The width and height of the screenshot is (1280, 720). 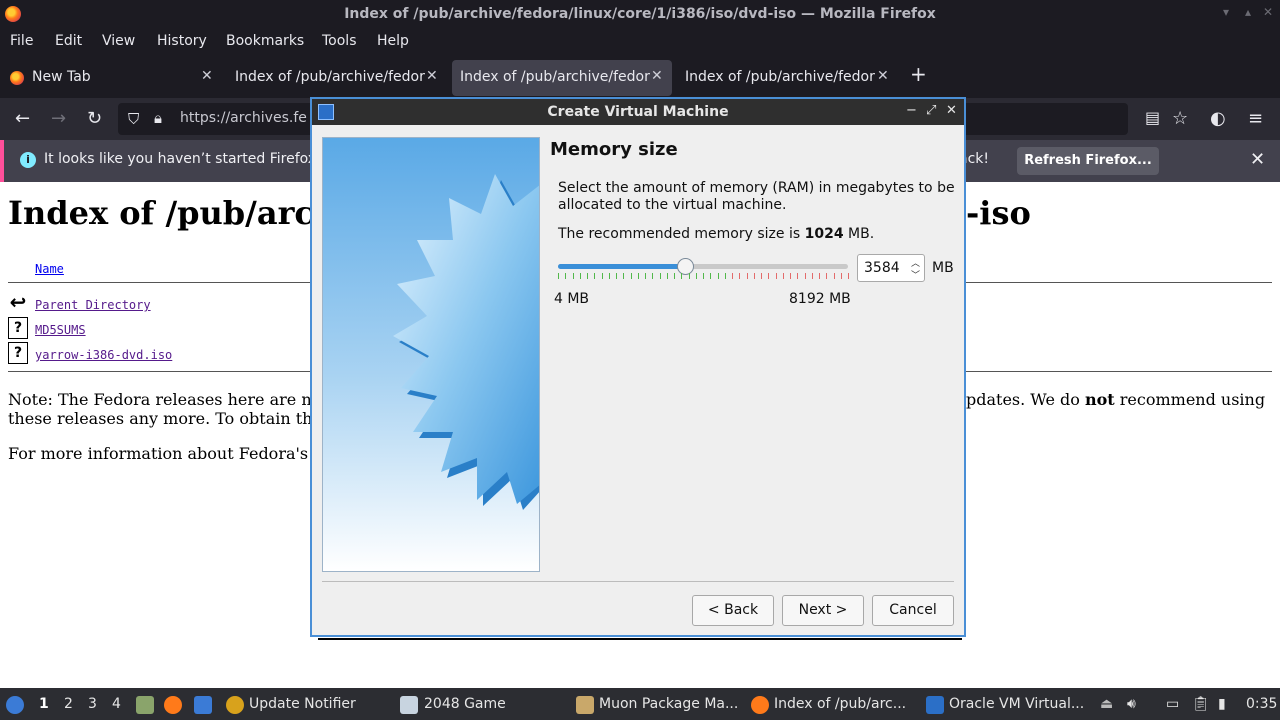 I want to click on tab-index-2-active: Index of /pub/archive/fedora ✕, so click(x=562, y=78).